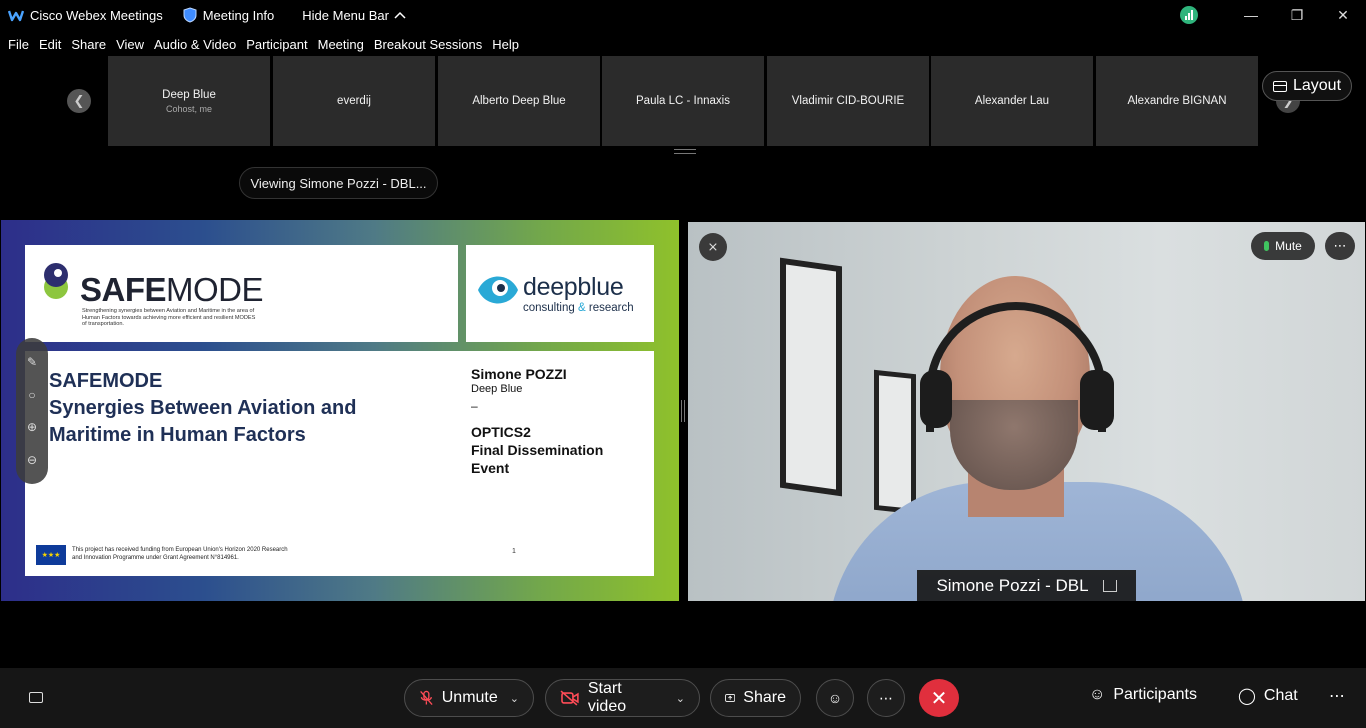 The height and width of the screenshot is (728, 1366). I want to click on participant-tile: Vladimir CID-BOURIE, so click(848, 101).